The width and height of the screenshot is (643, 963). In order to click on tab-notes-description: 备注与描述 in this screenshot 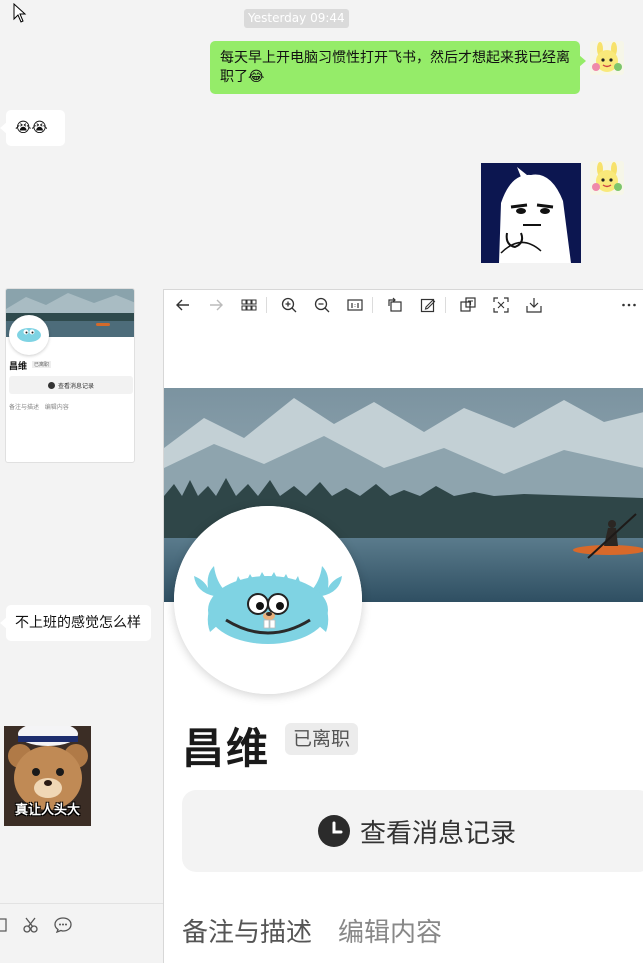, I will do `click(247, 933)`.